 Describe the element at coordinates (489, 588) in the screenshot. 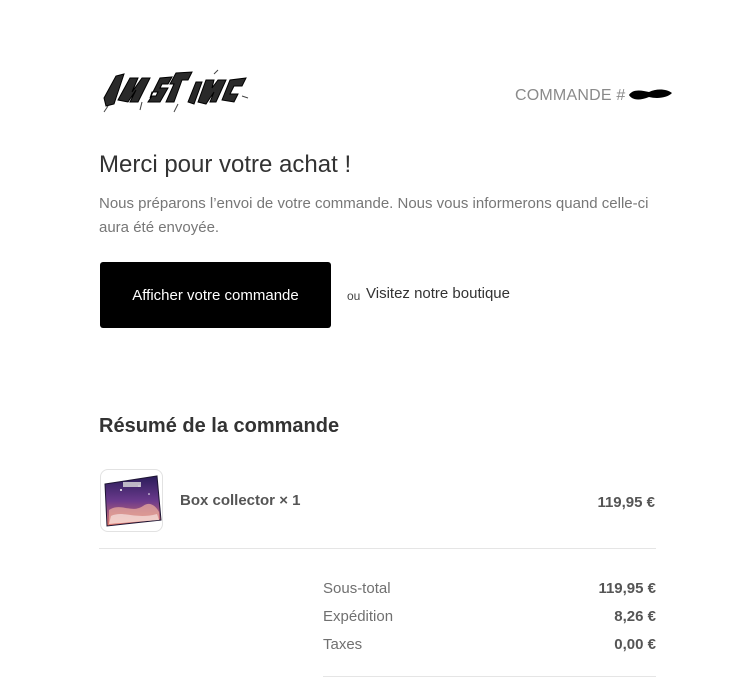

I see `subtotal-row: Sous-total 119,95 €` at that location.